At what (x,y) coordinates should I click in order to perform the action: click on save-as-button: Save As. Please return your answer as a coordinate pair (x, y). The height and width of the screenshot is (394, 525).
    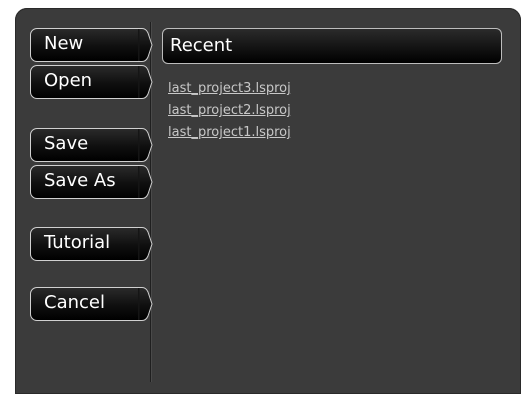
    Looking at the image, I should click on (91, 182).